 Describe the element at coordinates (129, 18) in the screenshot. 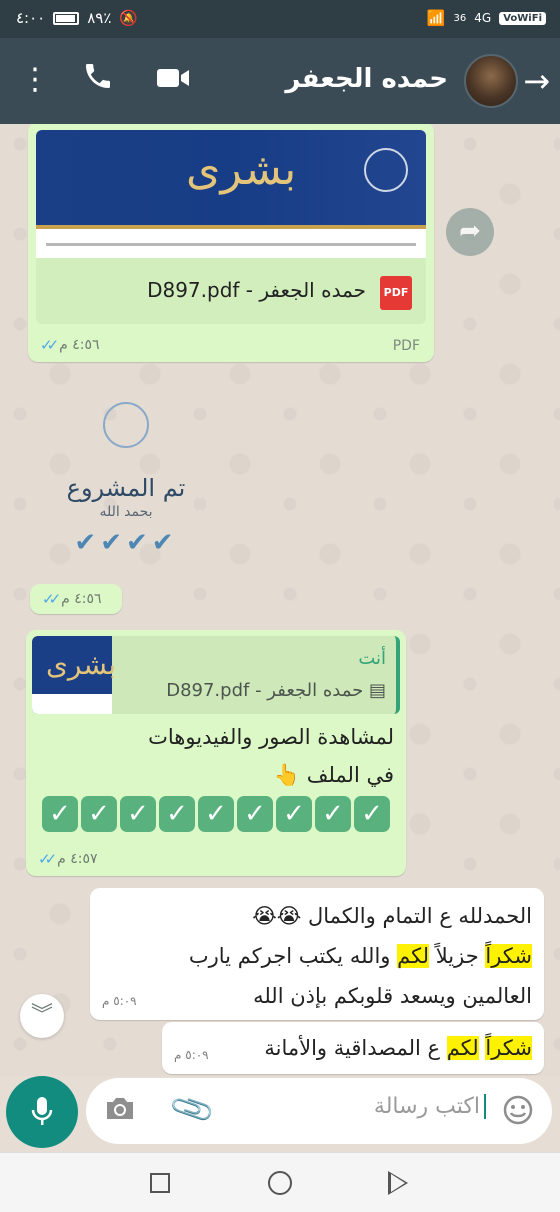

I see `mute-icon: 🔕` at that location.